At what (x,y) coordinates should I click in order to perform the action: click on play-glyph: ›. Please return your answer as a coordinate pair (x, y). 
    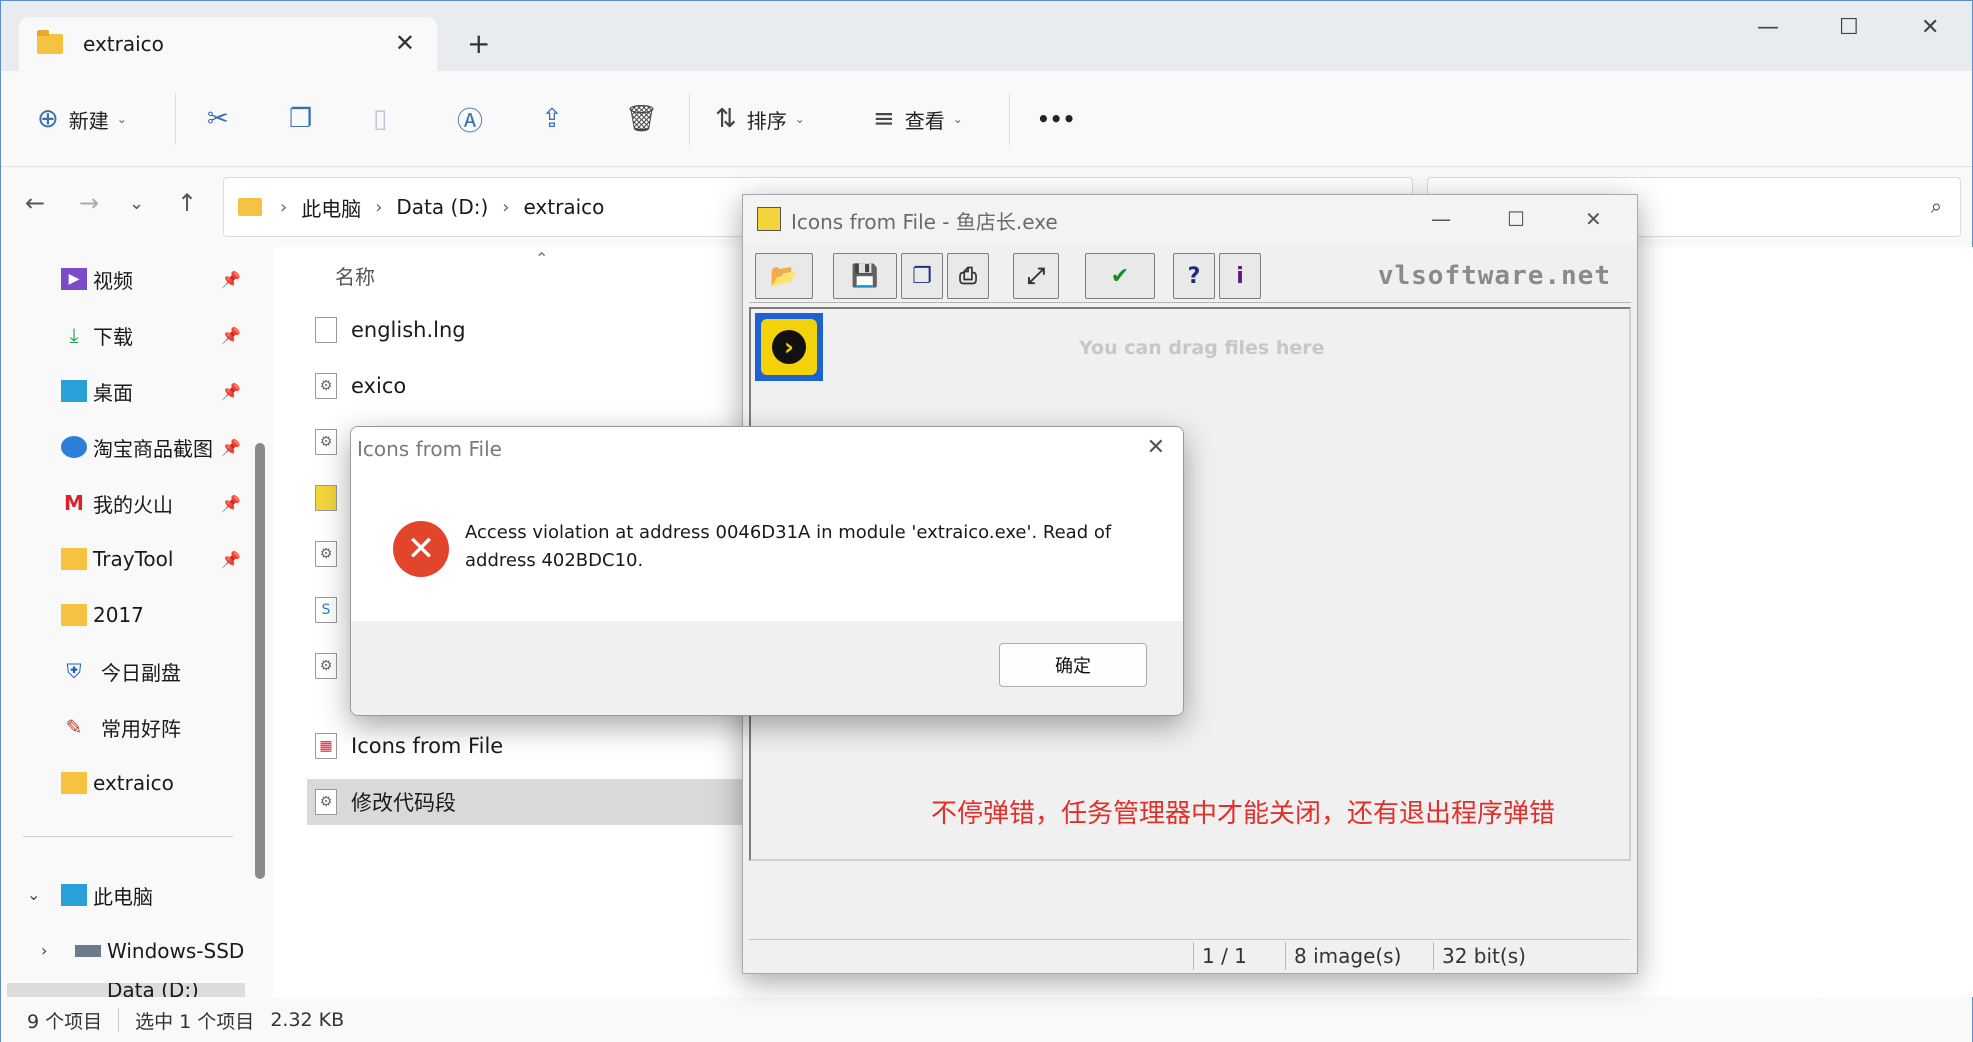
    Looking at the image, I should click on (789, 347).